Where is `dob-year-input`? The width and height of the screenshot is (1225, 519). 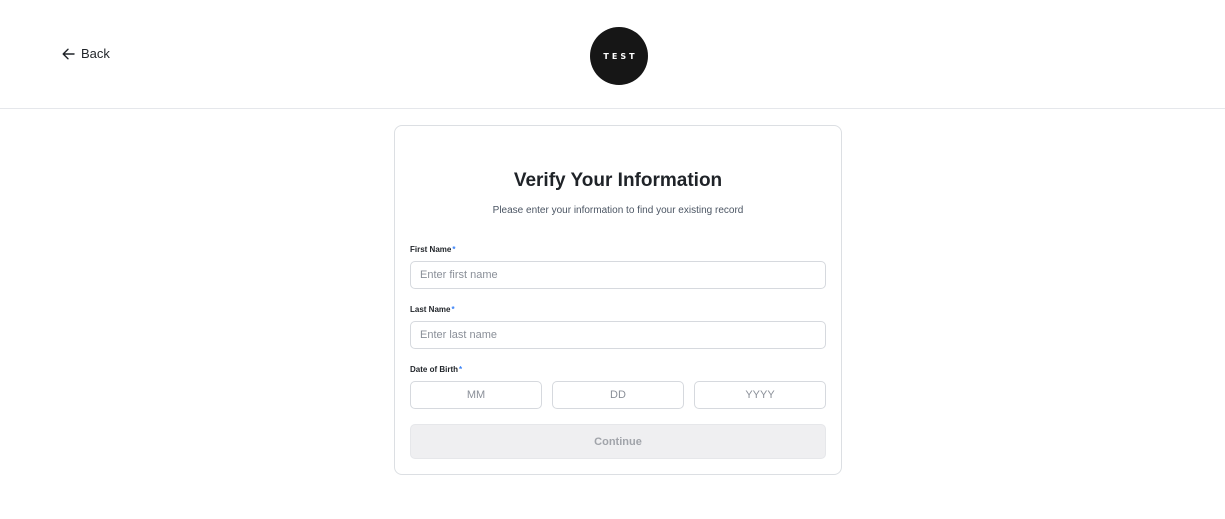
dob-year-input is located at coordinates (760, 395).